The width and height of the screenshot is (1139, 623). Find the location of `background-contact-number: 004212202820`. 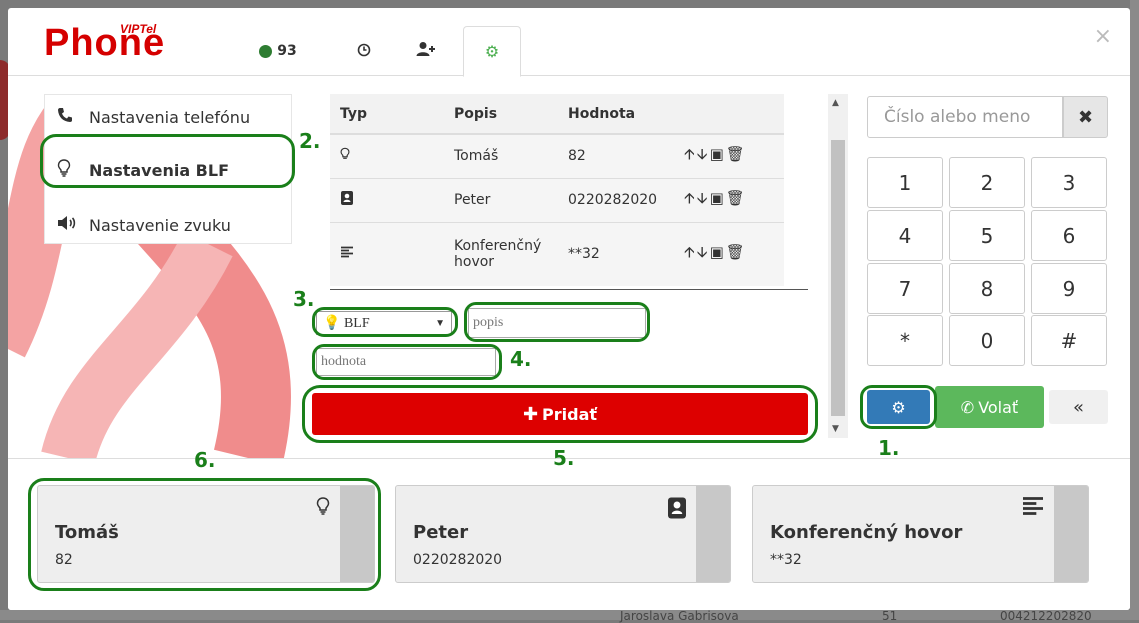

background-contact-number: 004212202820 is located at coordinates (1046, 616).